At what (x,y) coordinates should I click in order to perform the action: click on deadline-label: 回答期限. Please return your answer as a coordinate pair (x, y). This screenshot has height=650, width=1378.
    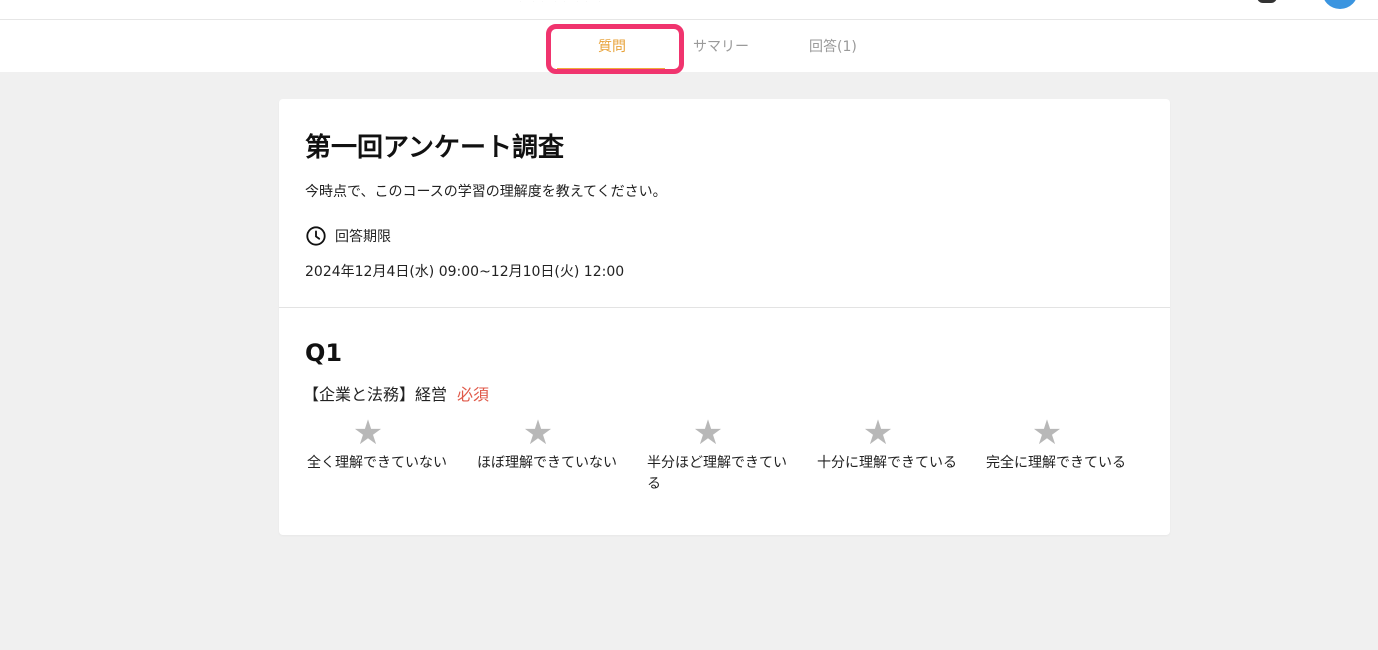
    Looking at the image, I should click on (363, 237).